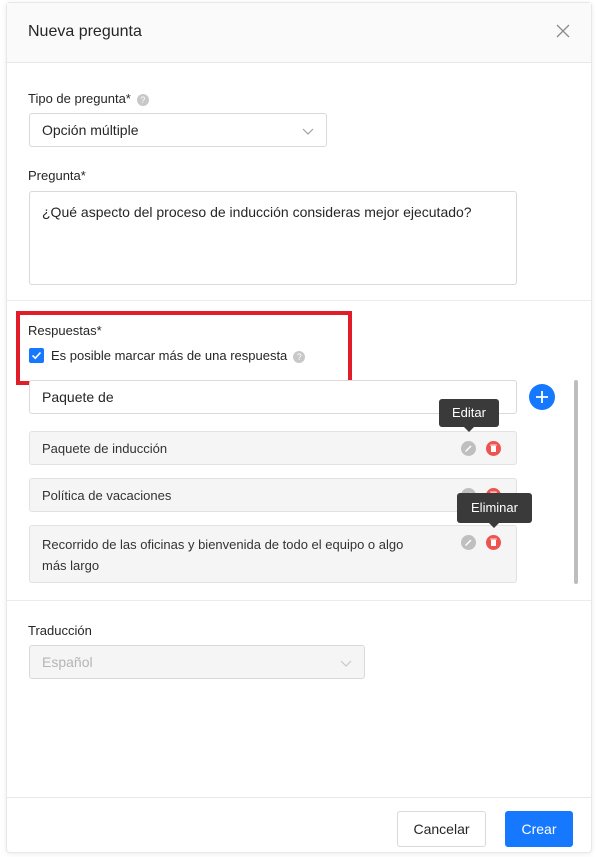 The height and width of the screenshot is (857, 596). I want to click on answers-scrollbar, so click(576, 482).